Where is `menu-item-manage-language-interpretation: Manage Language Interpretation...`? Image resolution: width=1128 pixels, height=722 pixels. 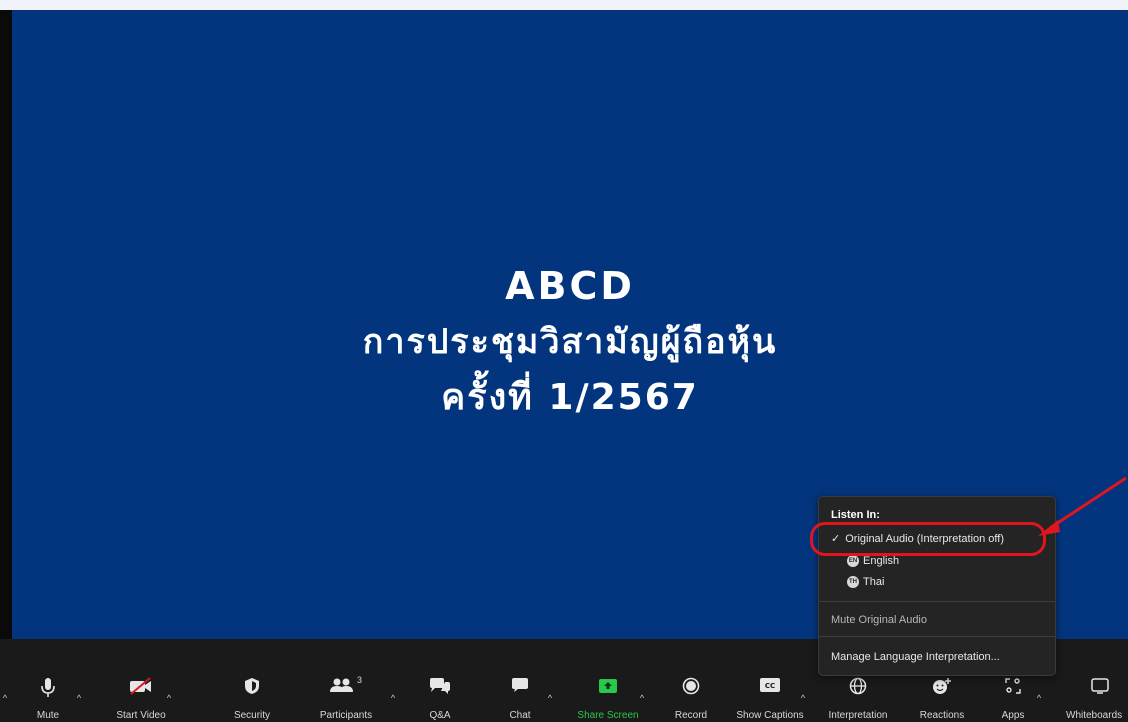 menu-item-manage-language-interpretation: Manage Language Interpretation... is located at coordinates (915, 657).